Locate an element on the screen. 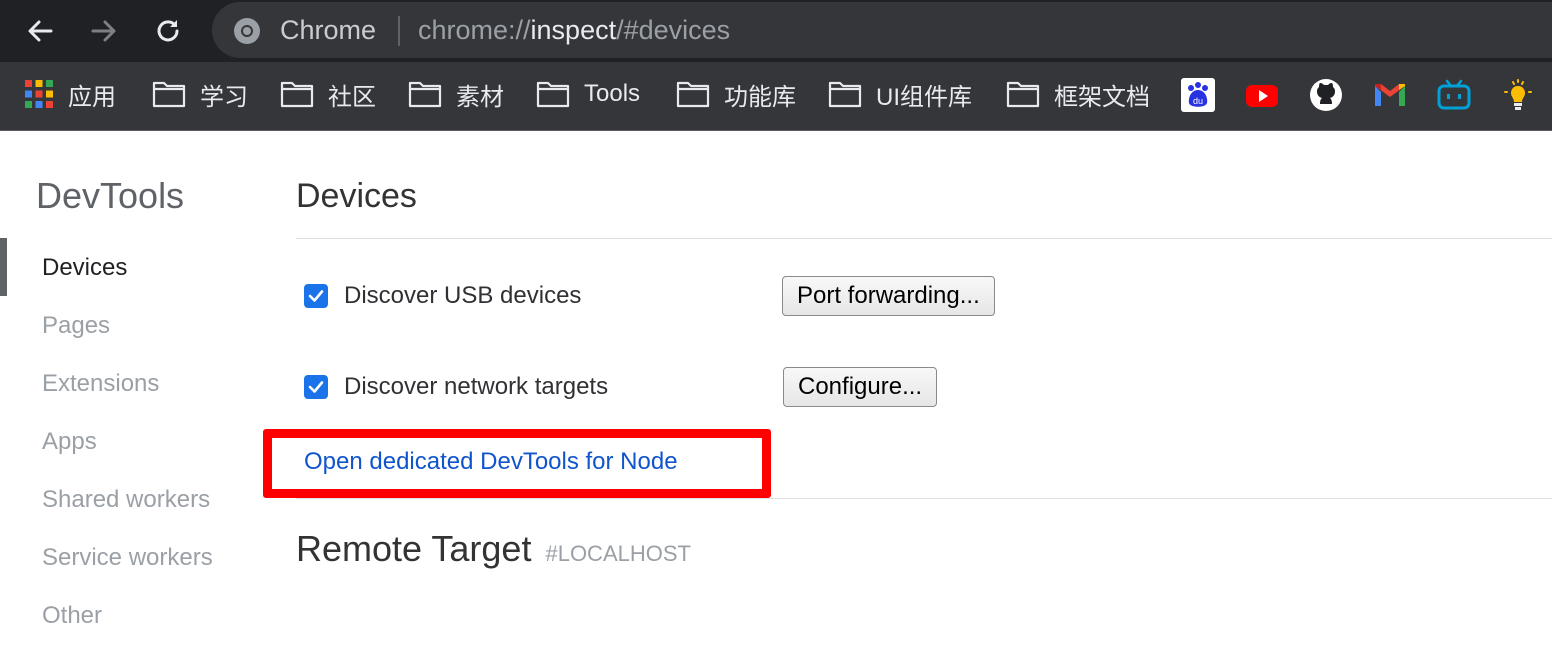 Image resolution: width=1552 pixels, height=664 pixels. bookmark-folder-libraries: 功能库 is located at coordinates (736, 94).